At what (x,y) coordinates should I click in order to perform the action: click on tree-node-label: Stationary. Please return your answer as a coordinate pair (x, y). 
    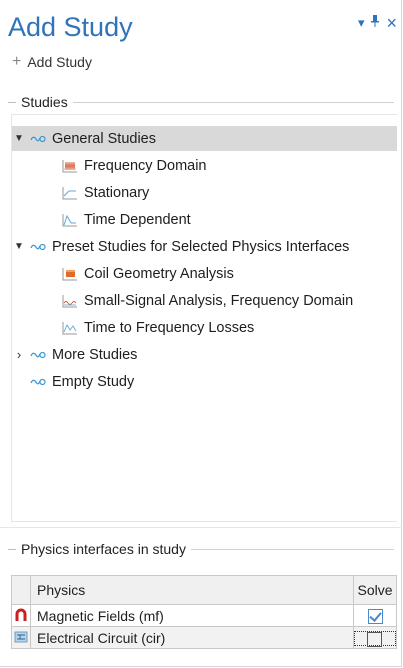
    Looking at the image, I should click on (117, 192).